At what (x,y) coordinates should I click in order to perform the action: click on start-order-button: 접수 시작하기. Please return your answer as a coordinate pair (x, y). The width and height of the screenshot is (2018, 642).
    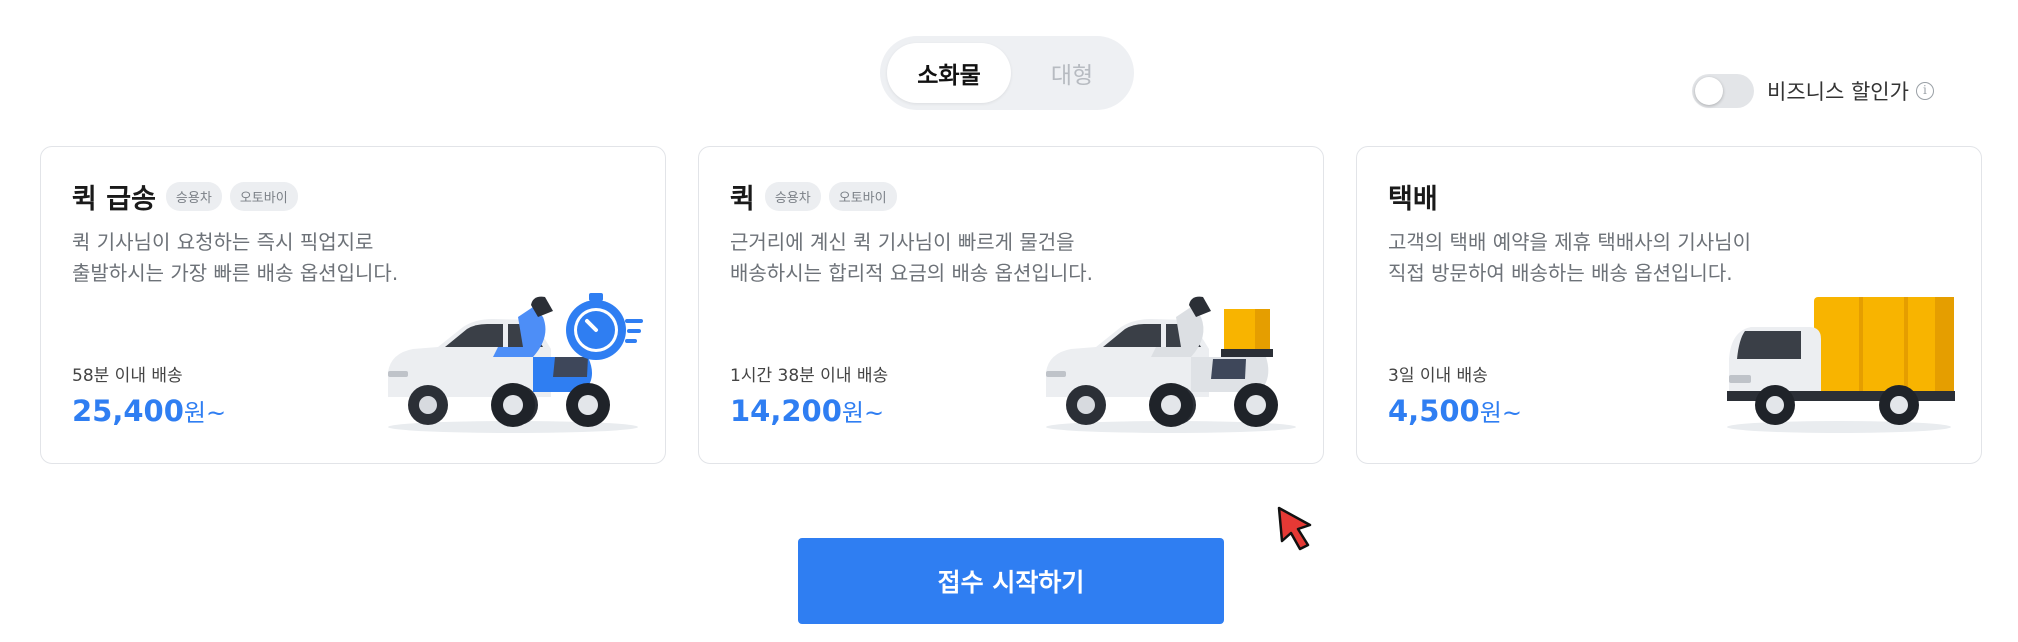
    Looking at the image, I should click on (1011, 581).